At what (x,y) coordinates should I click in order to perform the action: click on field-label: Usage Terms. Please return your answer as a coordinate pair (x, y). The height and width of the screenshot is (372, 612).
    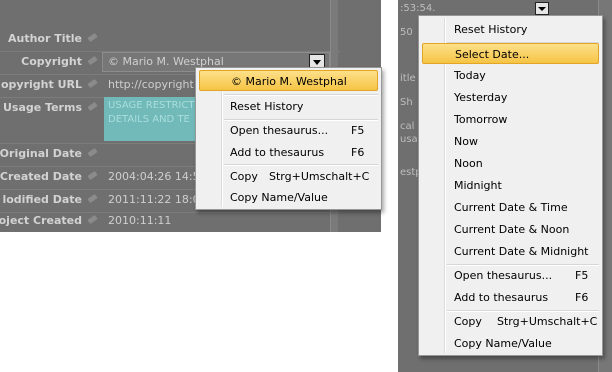
    Looking at the image, I should click on (42, 107).